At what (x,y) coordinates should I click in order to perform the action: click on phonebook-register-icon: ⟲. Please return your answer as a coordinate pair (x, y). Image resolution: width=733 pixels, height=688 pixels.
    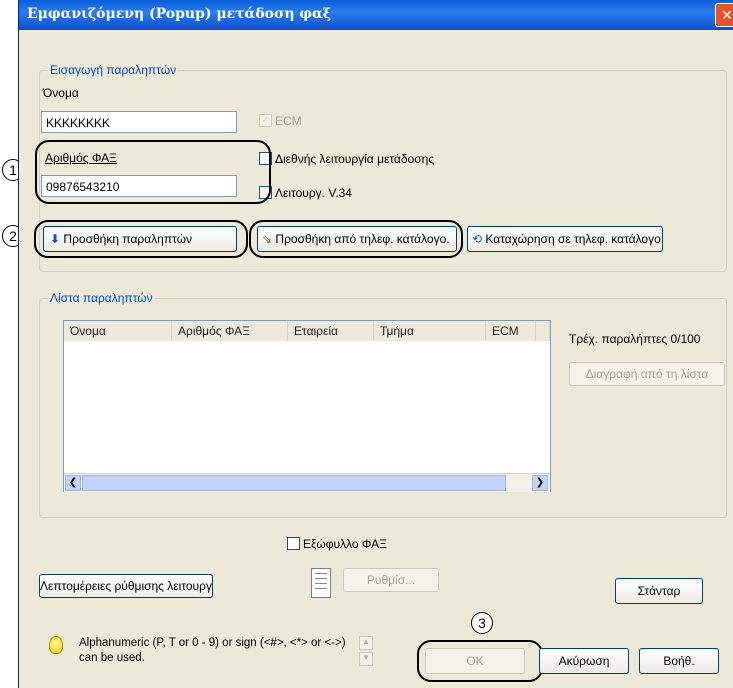
    Looking at the image, I should click on (477, 239).